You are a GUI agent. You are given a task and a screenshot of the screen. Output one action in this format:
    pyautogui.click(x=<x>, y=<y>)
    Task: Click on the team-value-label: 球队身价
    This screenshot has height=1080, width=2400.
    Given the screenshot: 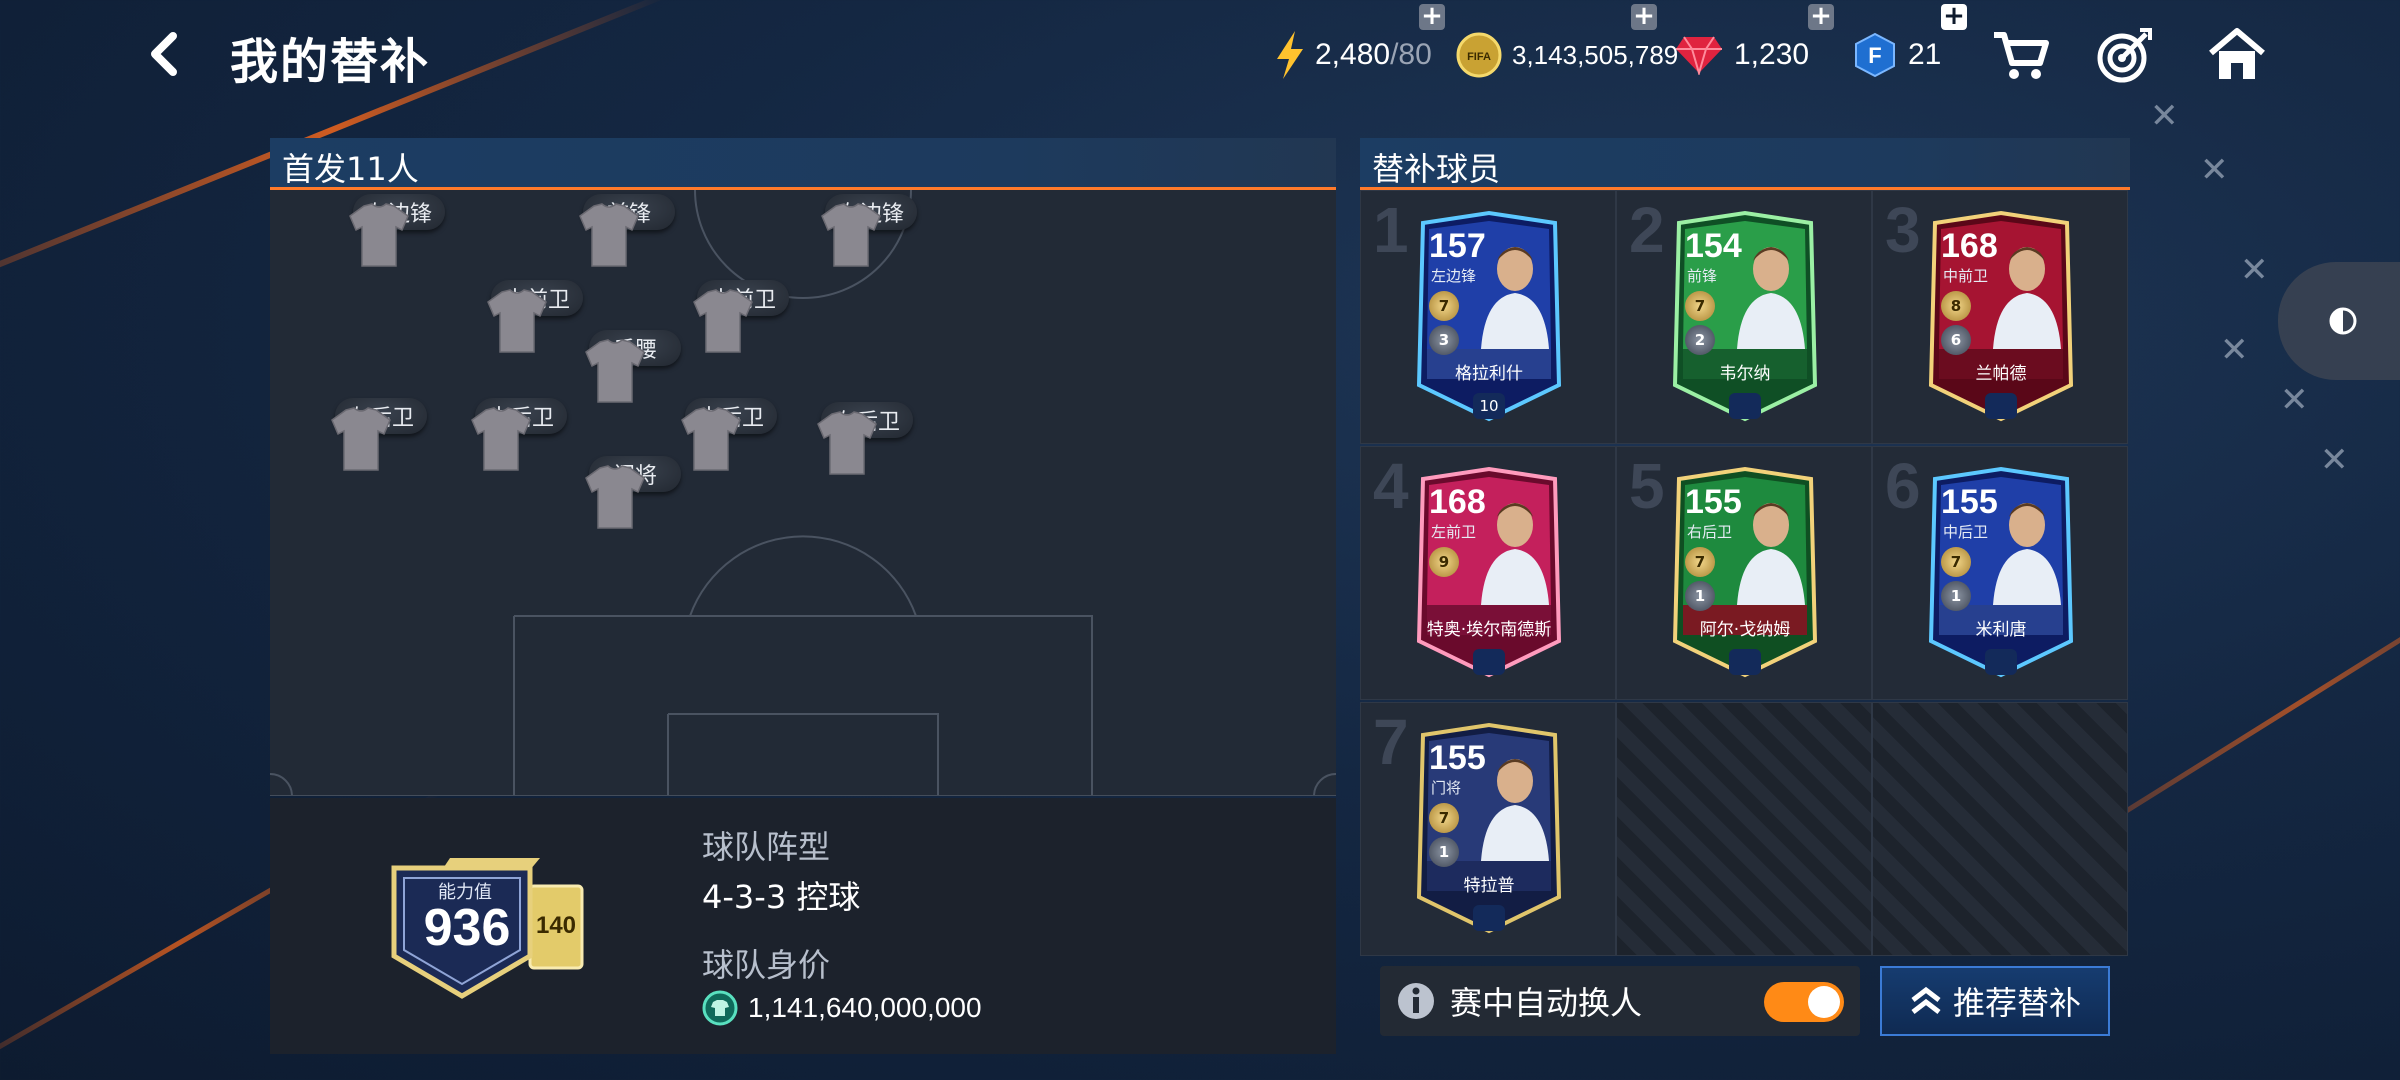 What is the action you would take?
    pyautogui.click(x=766, y=965)
    